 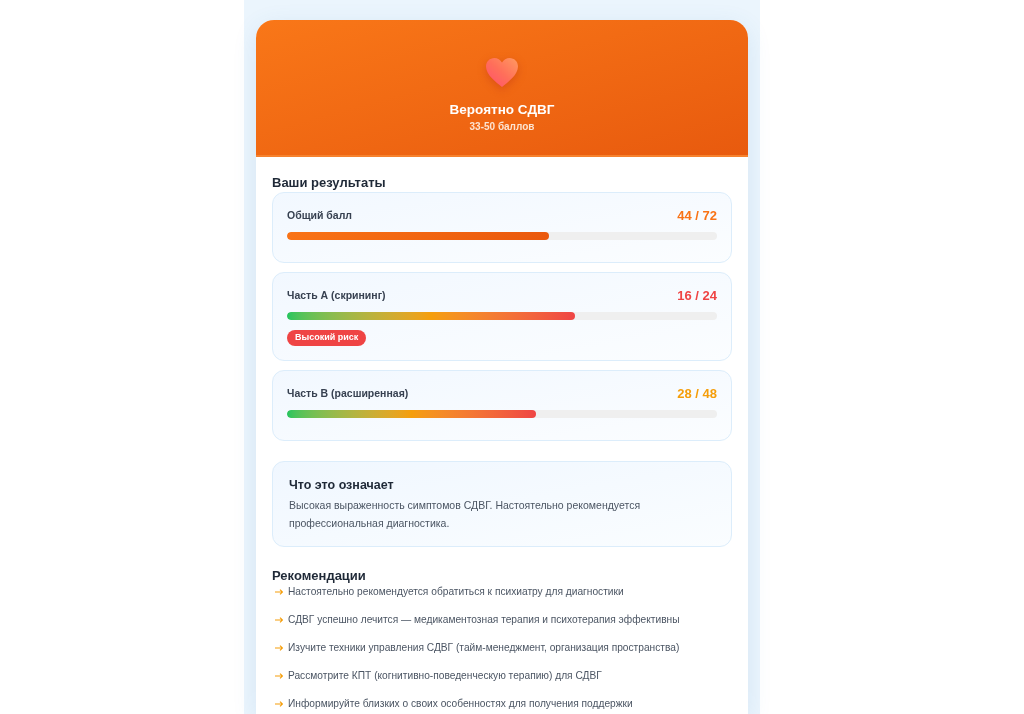 What do you see at coordinates (484, 620) in the screenshot?
I see `recommendation-text: СДВГ успешно лечится — медикаментозная терапия и психотерапия эффективны` at bounding box center [484, 620].